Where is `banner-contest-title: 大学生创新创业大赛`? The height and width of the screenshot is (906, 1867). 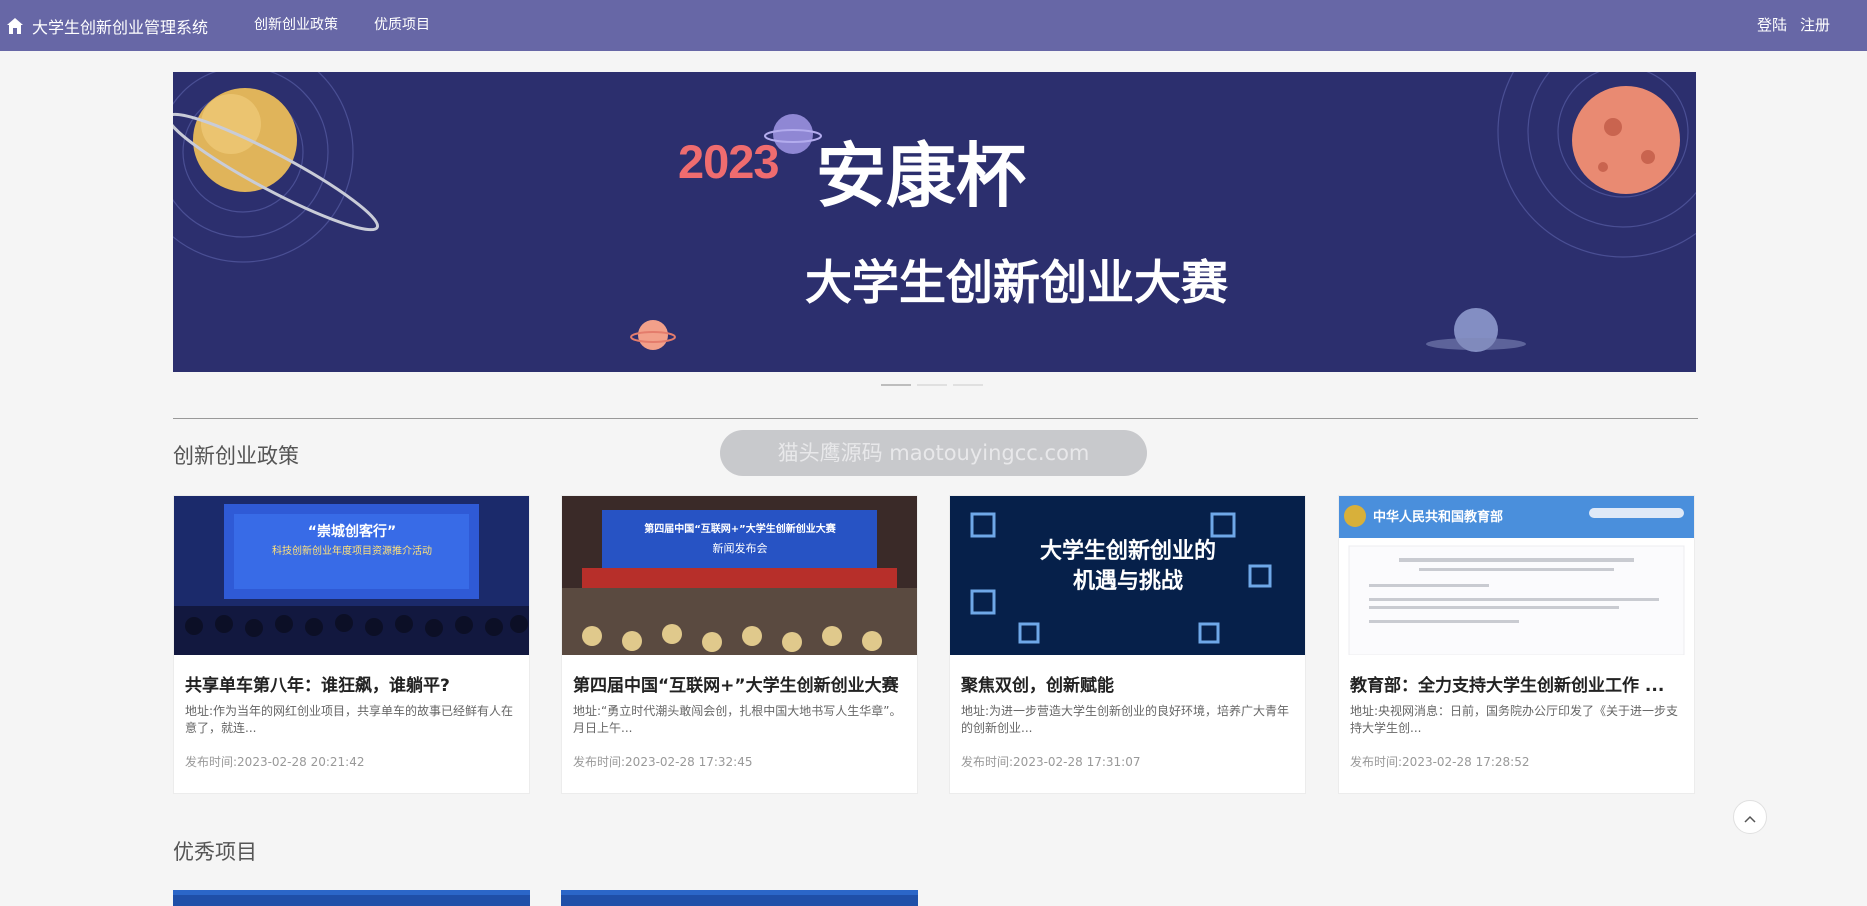
banner-contest-title: 大学生创新创业大赛 is located at coordinates (1016, 283).